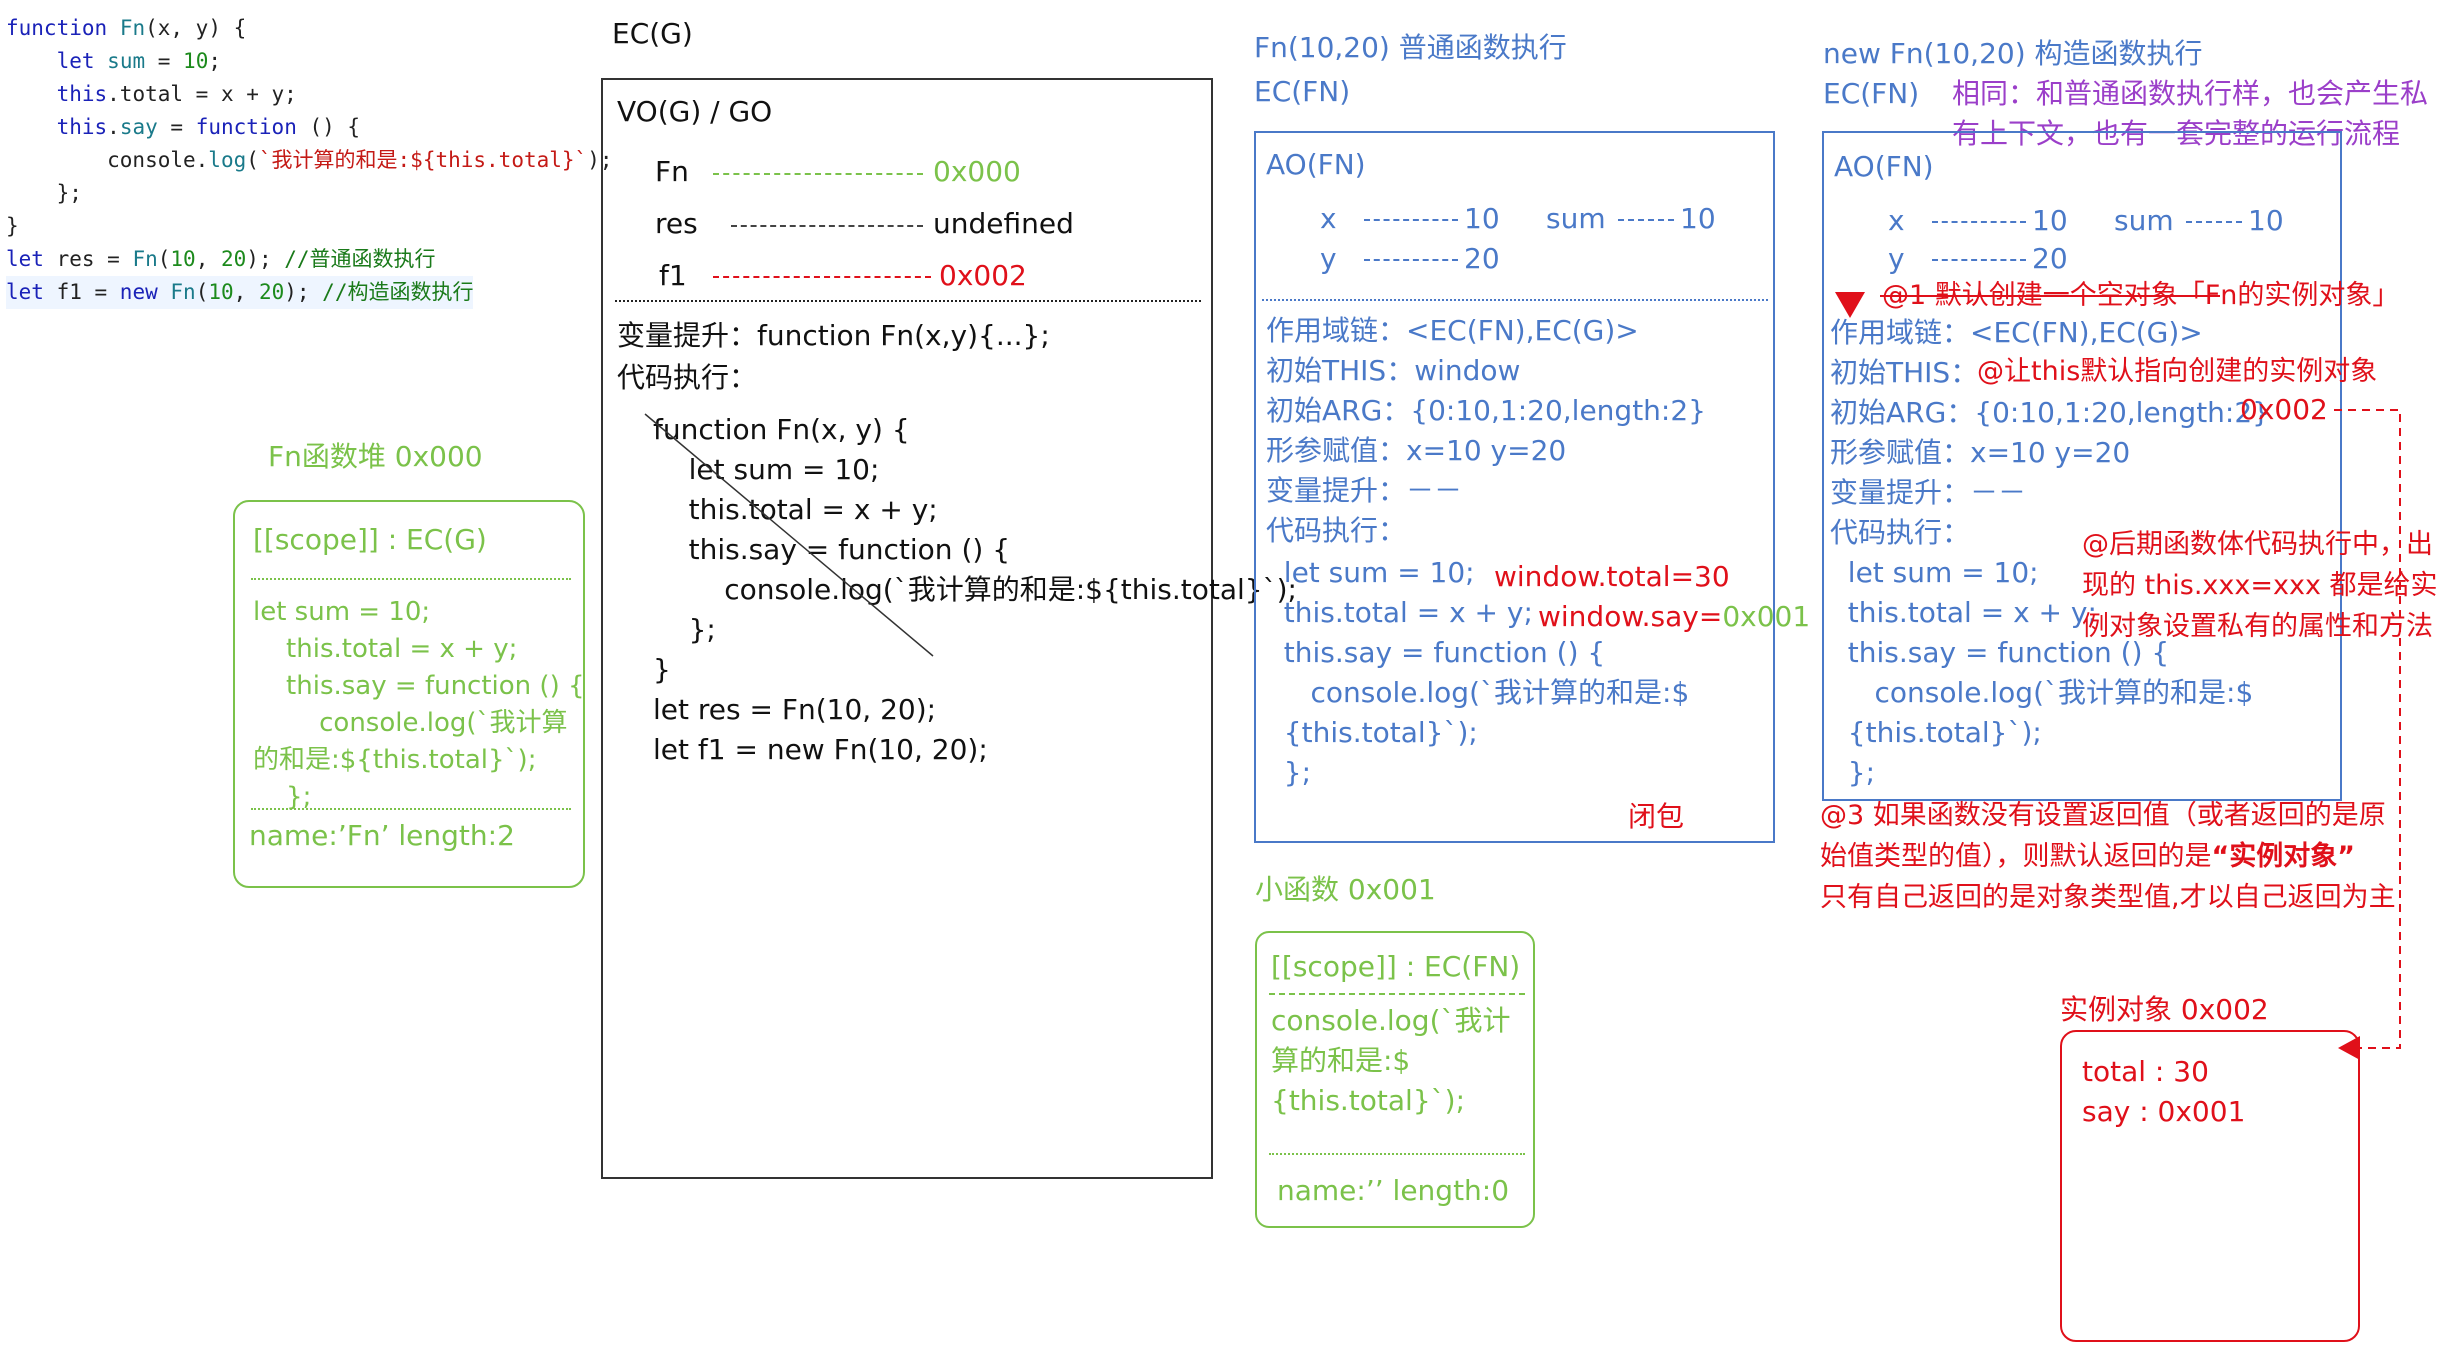  I want to click on fn-heap-scope: [[scope]] : EC(G), so click(370, 539).